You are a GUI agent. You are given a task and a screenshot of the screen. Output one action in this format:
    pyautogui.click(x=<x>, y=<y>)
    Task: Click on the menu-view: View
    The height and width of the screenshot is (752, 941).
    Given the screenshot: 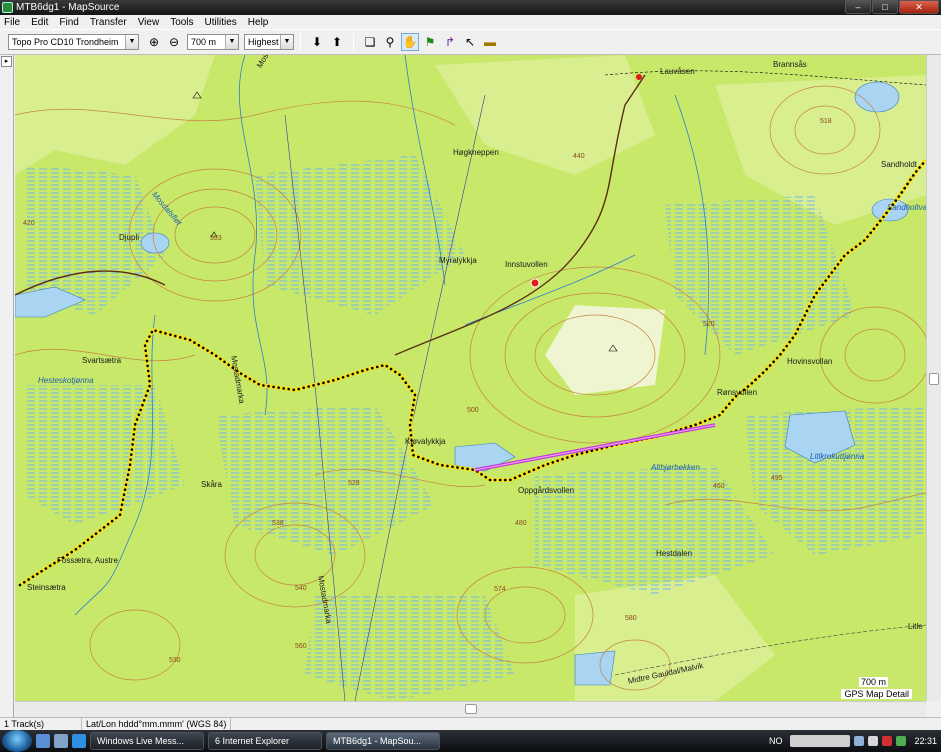 What is the action you would take?
    pyautogui.click(x=149, y=22)
    